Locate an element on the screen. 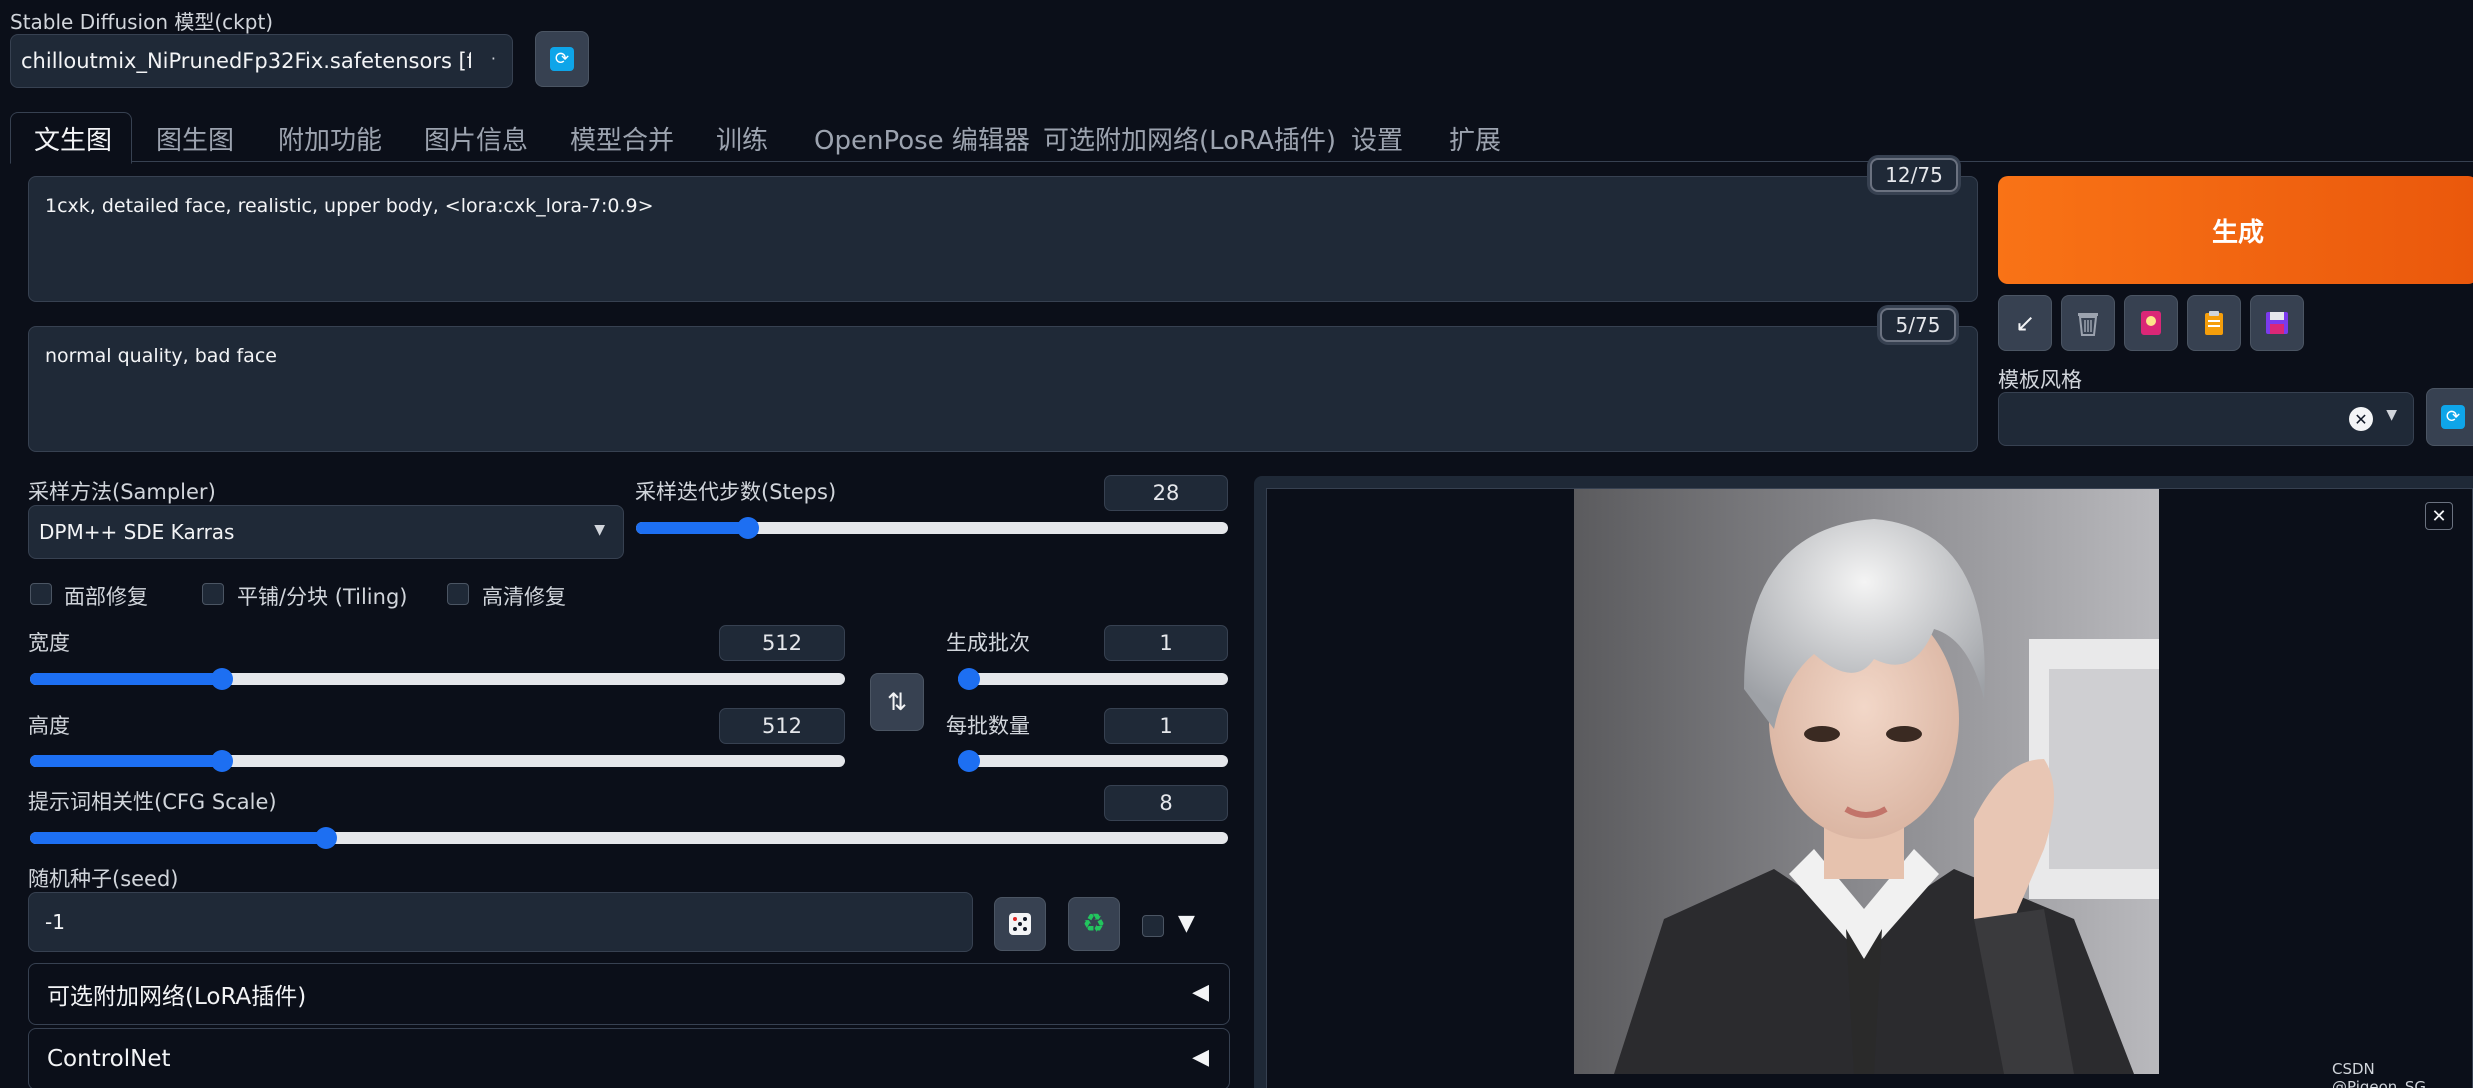 The height and width of the screenshot is (1088, 2473). recycle-icon: ♻ is located at coordinates (1094, 924).